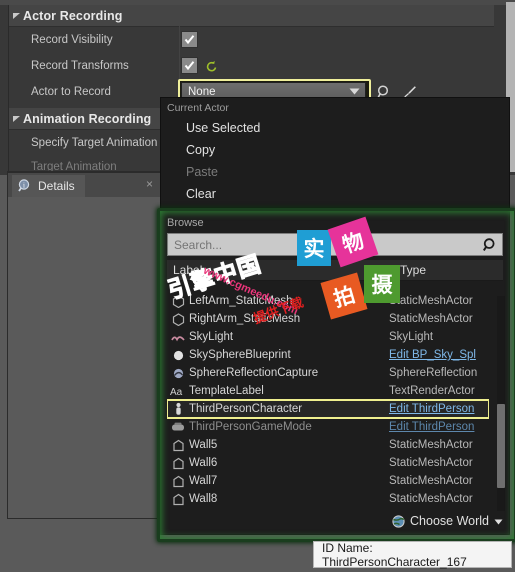 The height and width of the screenshot is (572, 515). Describe the element at coordinates (328, 301) in the screenshot. I see `list-item: LeftArm_StaticMesh StaticMeshActor` at that location.